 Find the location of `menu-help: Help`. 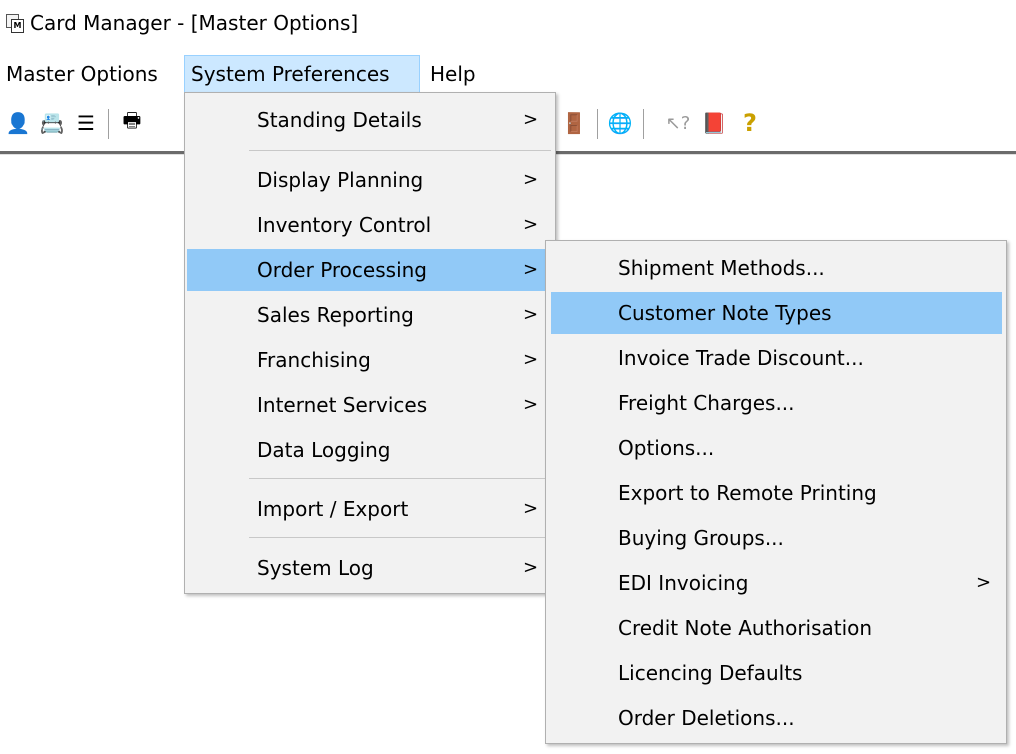

menu-help: Help is located at coordinates (453, 74).